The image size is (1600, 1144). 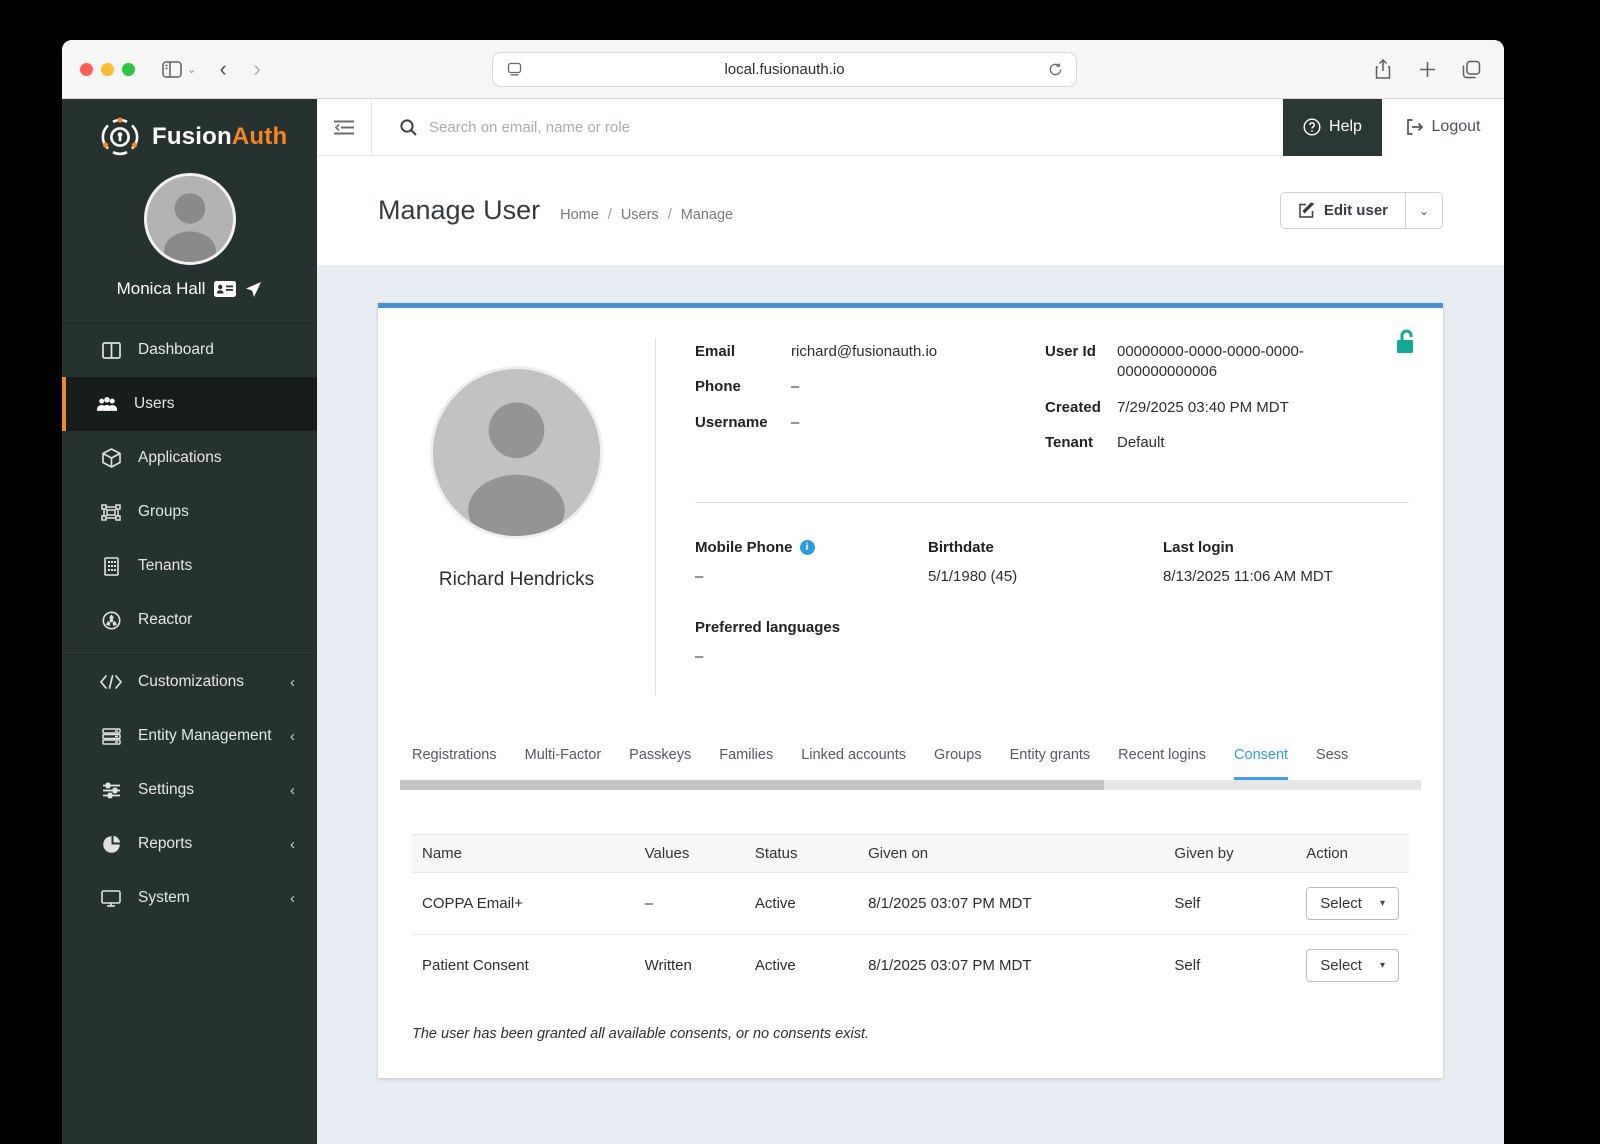 What do you see at coordinates (1011, 853) in the screenshot?
I see `col-given-on: Given on` at bounding box center [1011, 853].